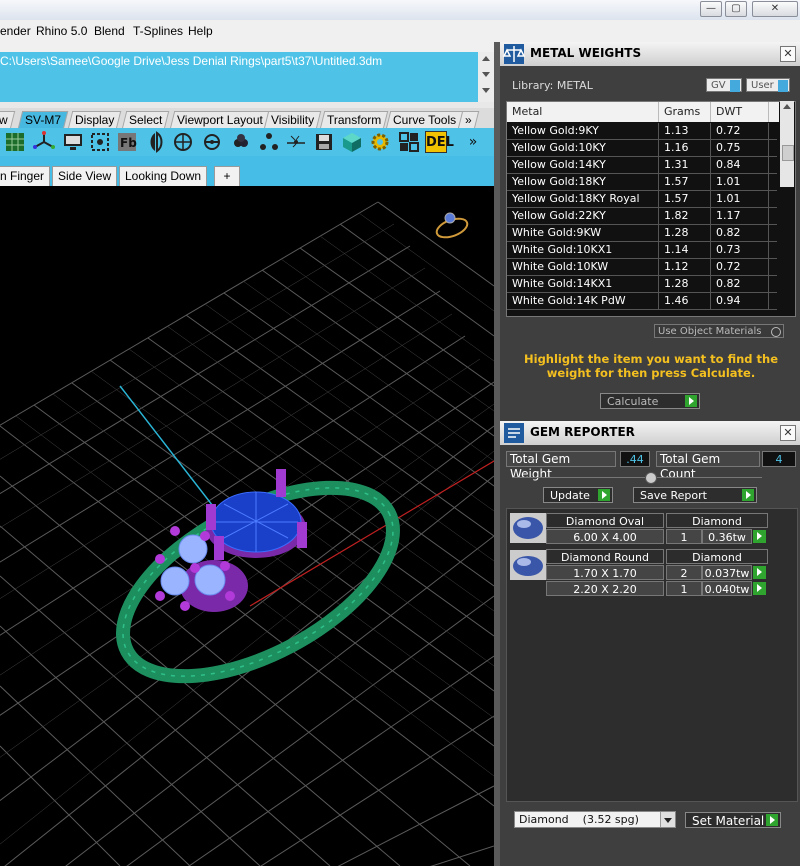 The height and width of the screenshot is (866, 800). I want to click on update-button: Update, so click(578, 495).